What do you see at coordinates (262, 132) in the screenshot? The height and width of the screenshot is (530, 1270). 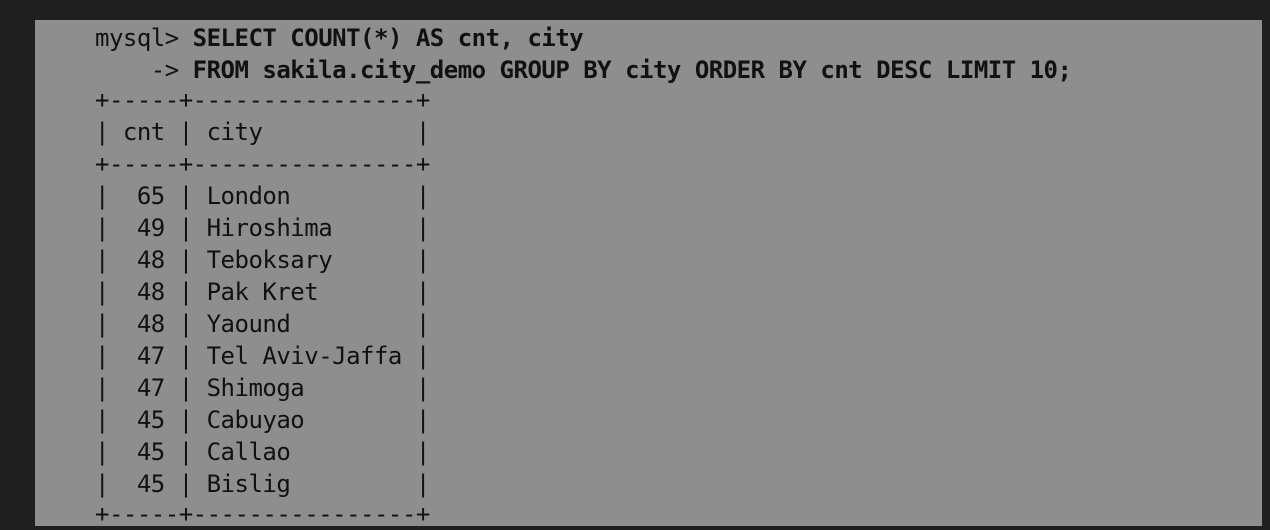 I see `table-header-row: | cnt | city |` at bounding box center [262, 132].